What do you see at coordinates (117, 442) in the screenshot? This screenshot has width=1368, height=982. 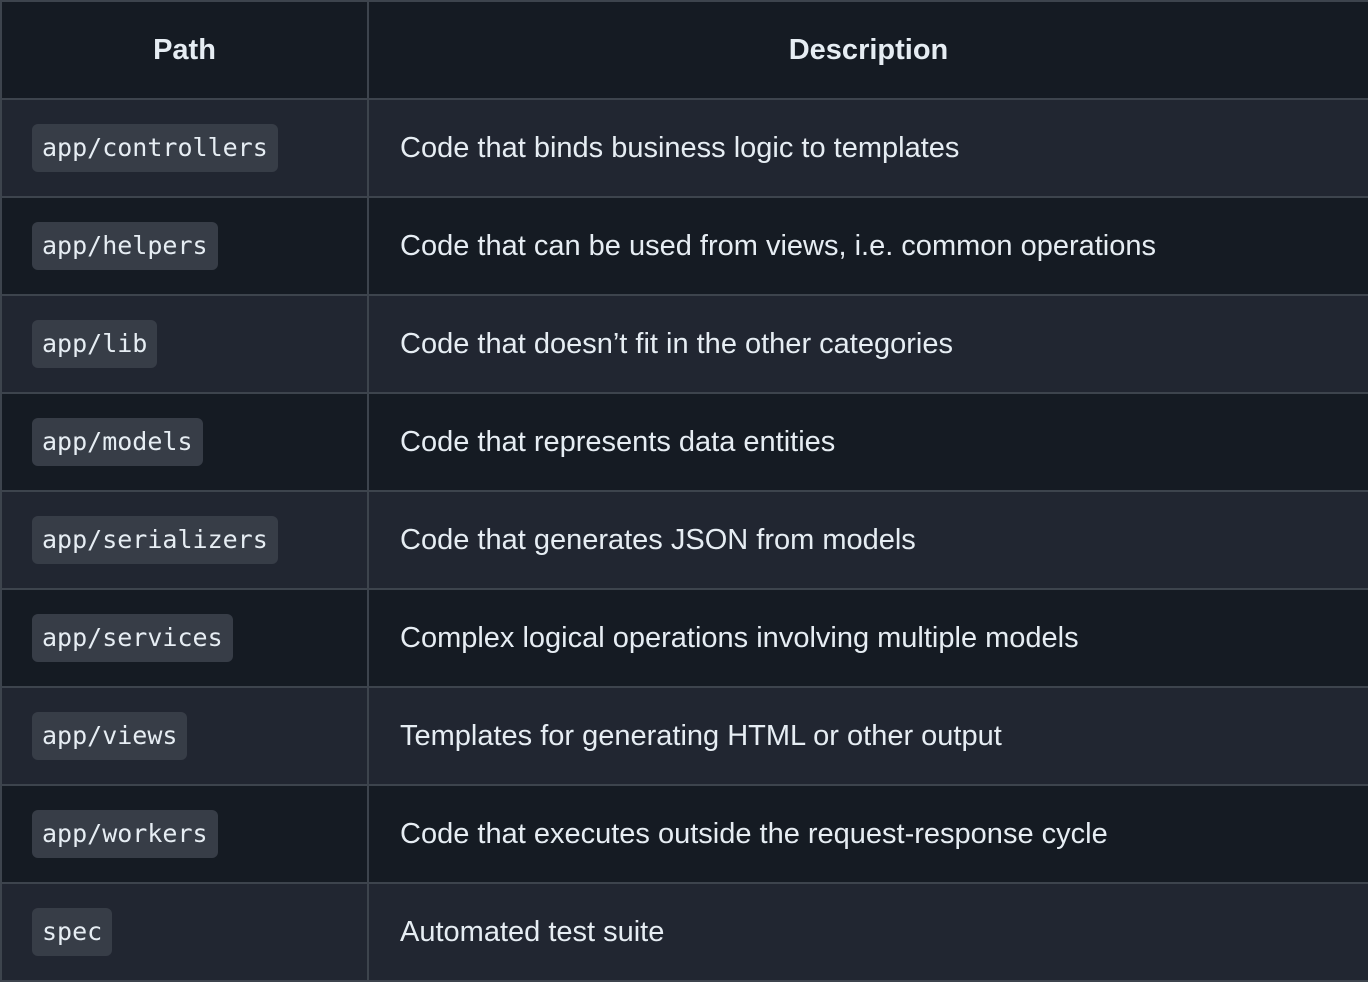 I see `path-code: app/models` at bounding box center [117, 442].